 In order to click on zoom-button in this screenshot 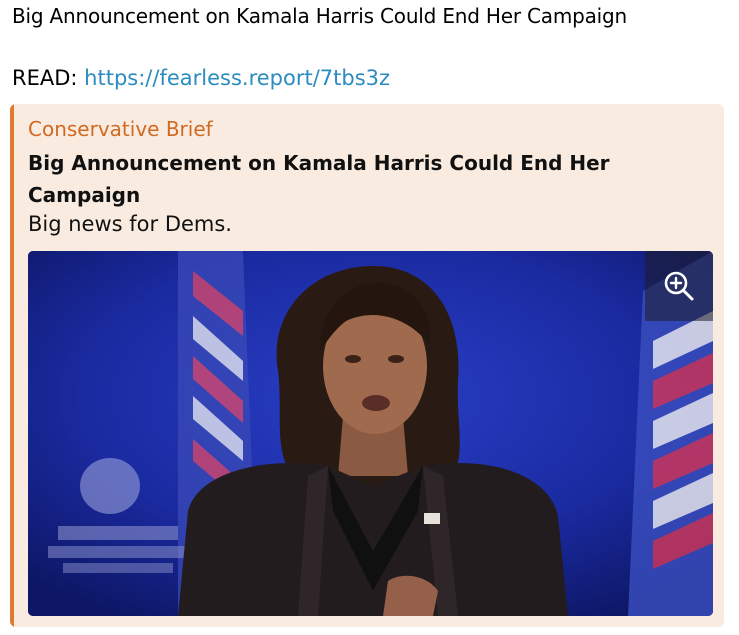, I will do `click(679, 286)`.